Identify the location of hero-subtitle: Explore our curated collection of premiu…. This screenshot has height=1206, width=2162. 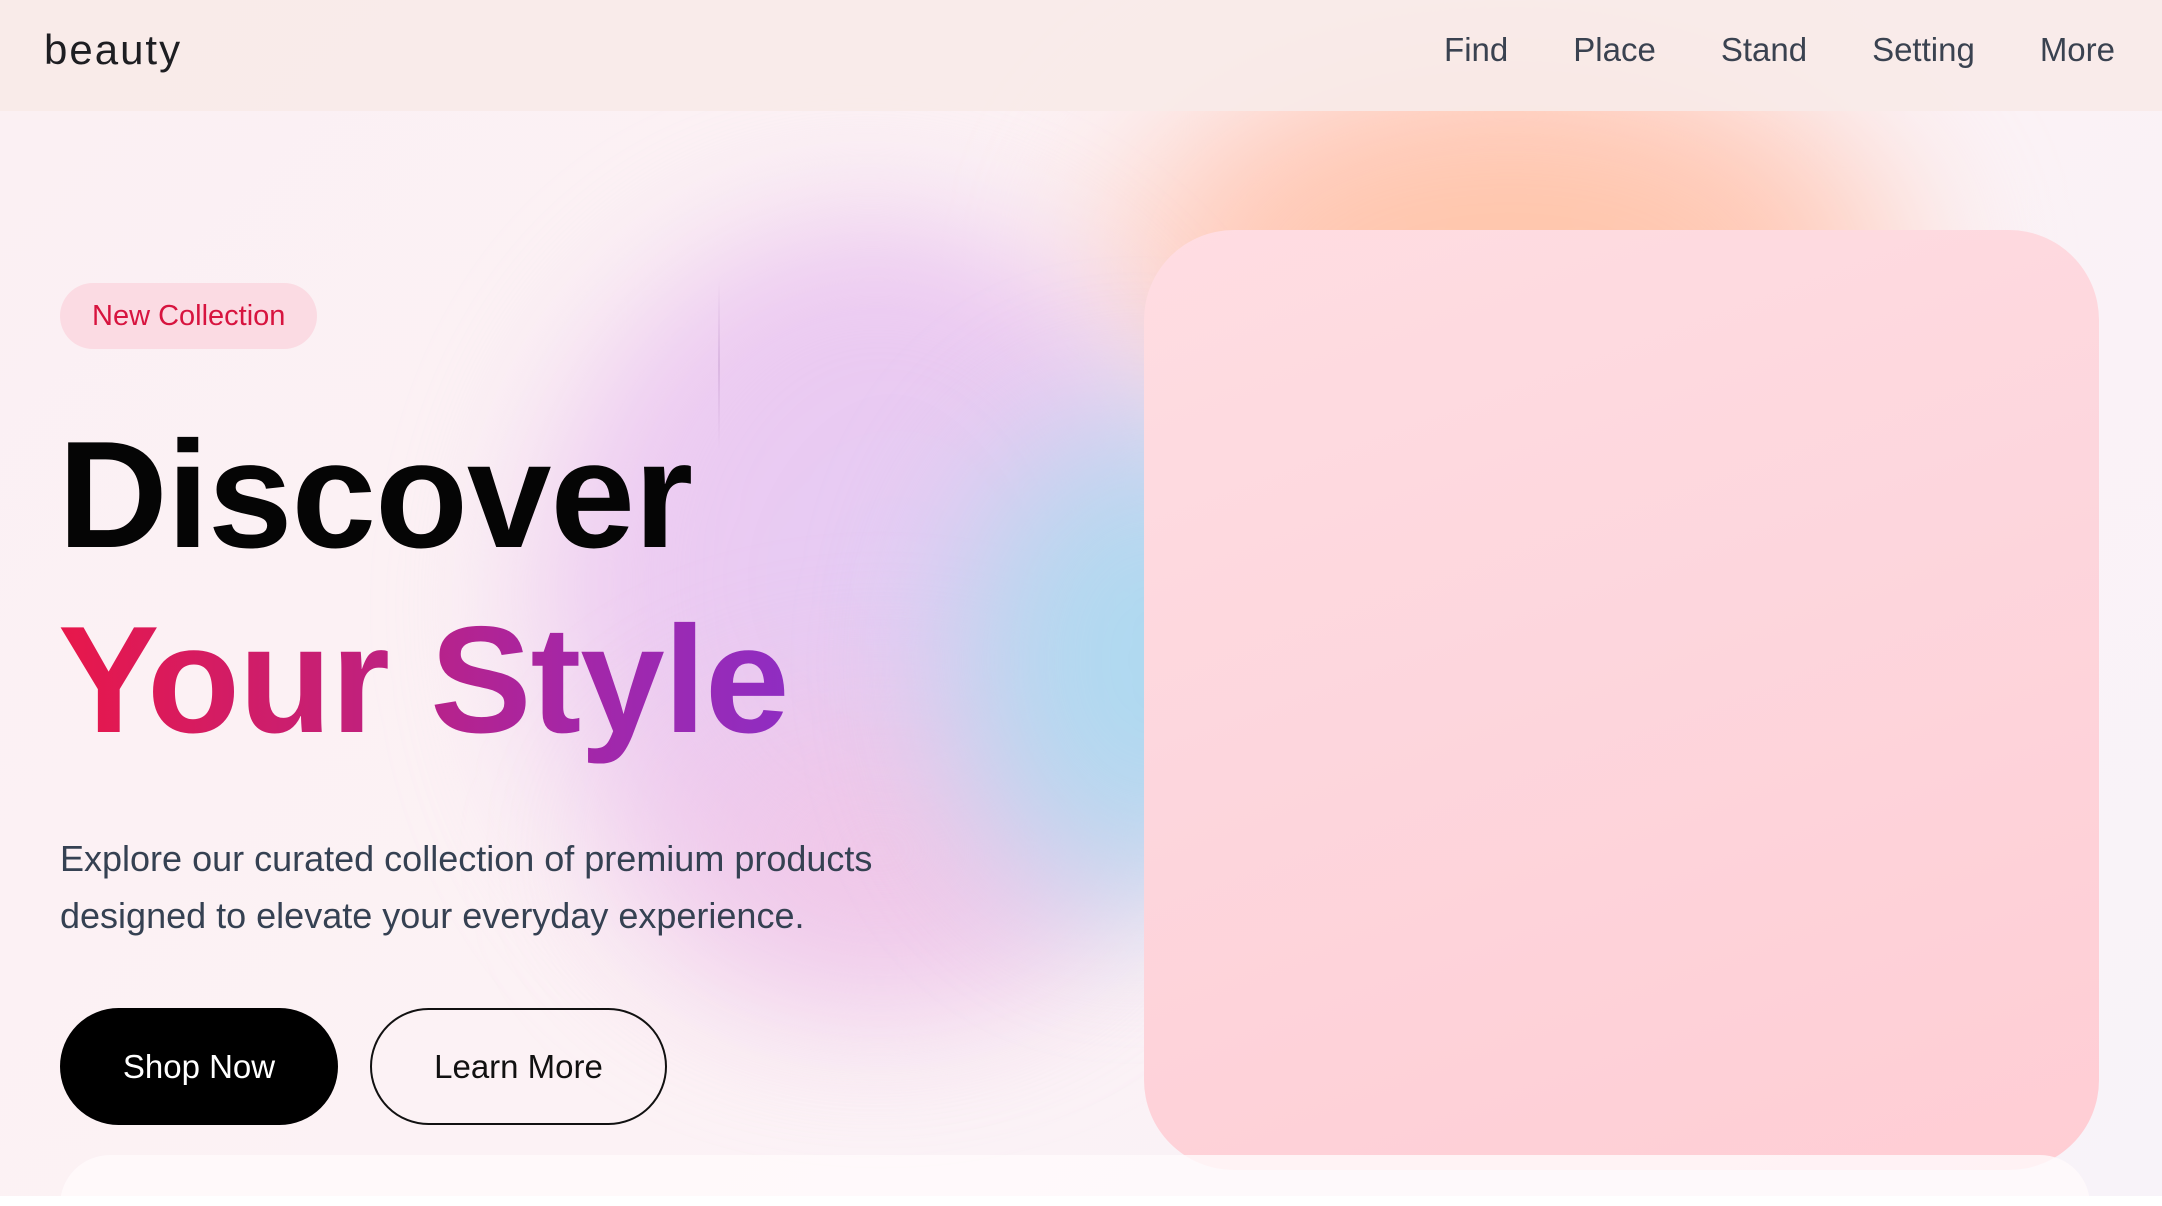
(510, 887).